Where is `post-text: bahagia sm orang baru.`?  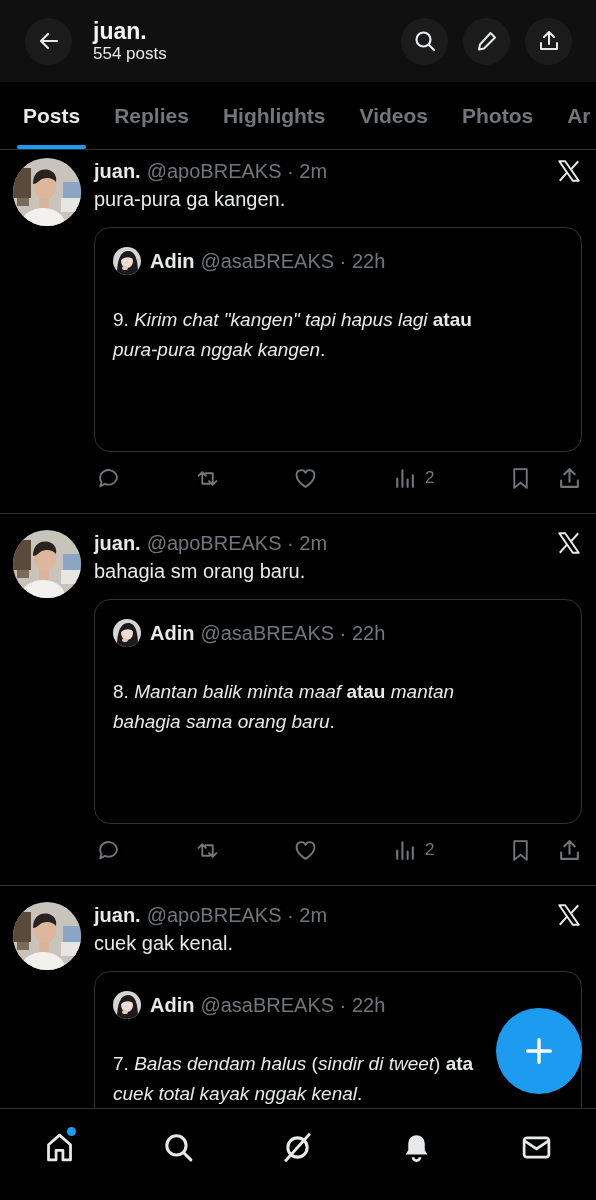 post-text: bahagia sm orang baru. is located at coordinates (200, 571).